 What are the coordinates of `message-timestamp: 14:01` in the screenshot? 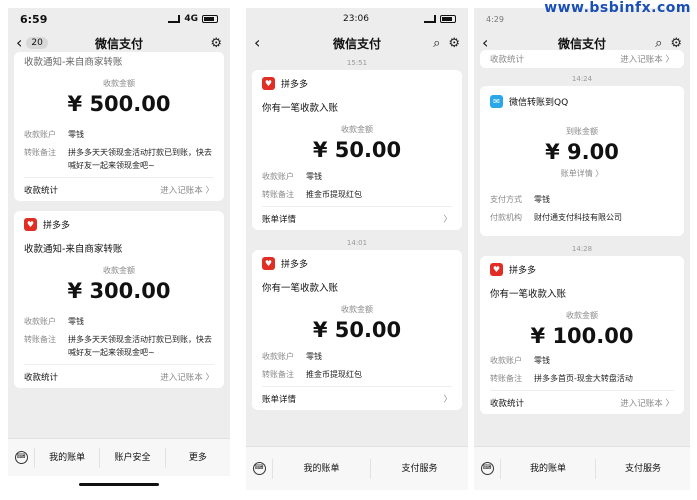 It's located at (357, 243).